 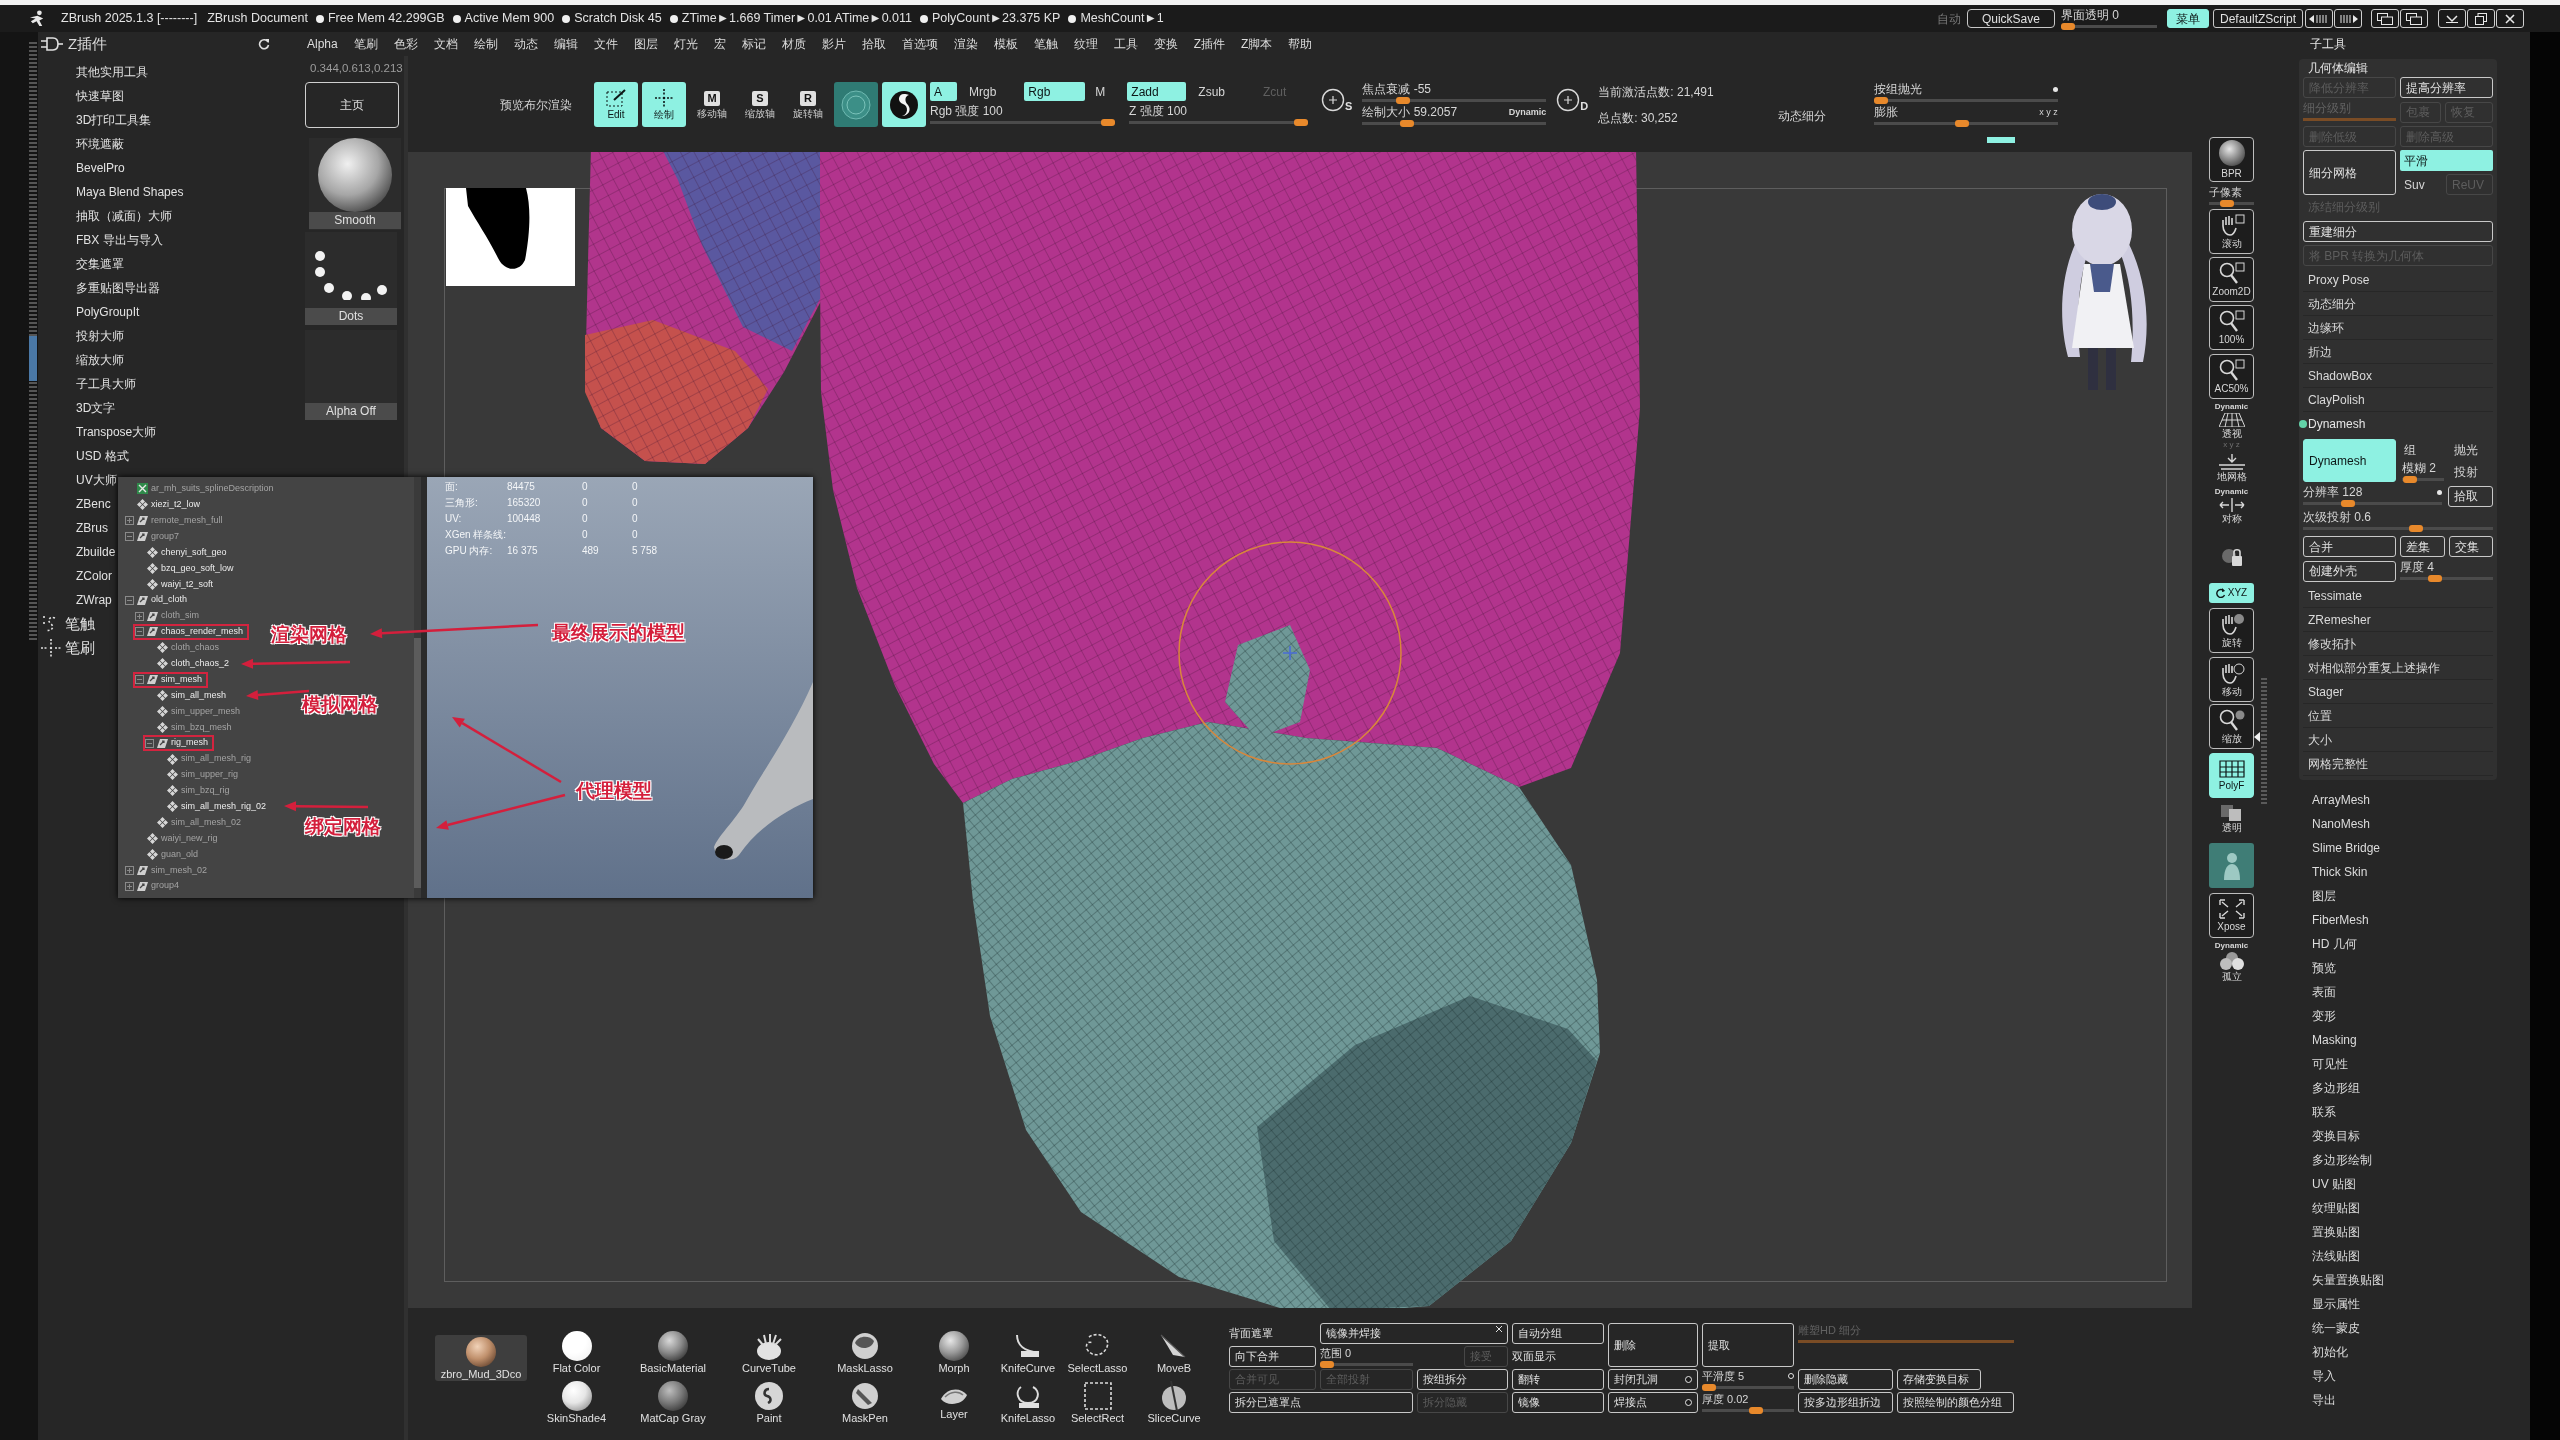 I want to click on channel-toggle: Zadd, so click(x=1157, y=91).